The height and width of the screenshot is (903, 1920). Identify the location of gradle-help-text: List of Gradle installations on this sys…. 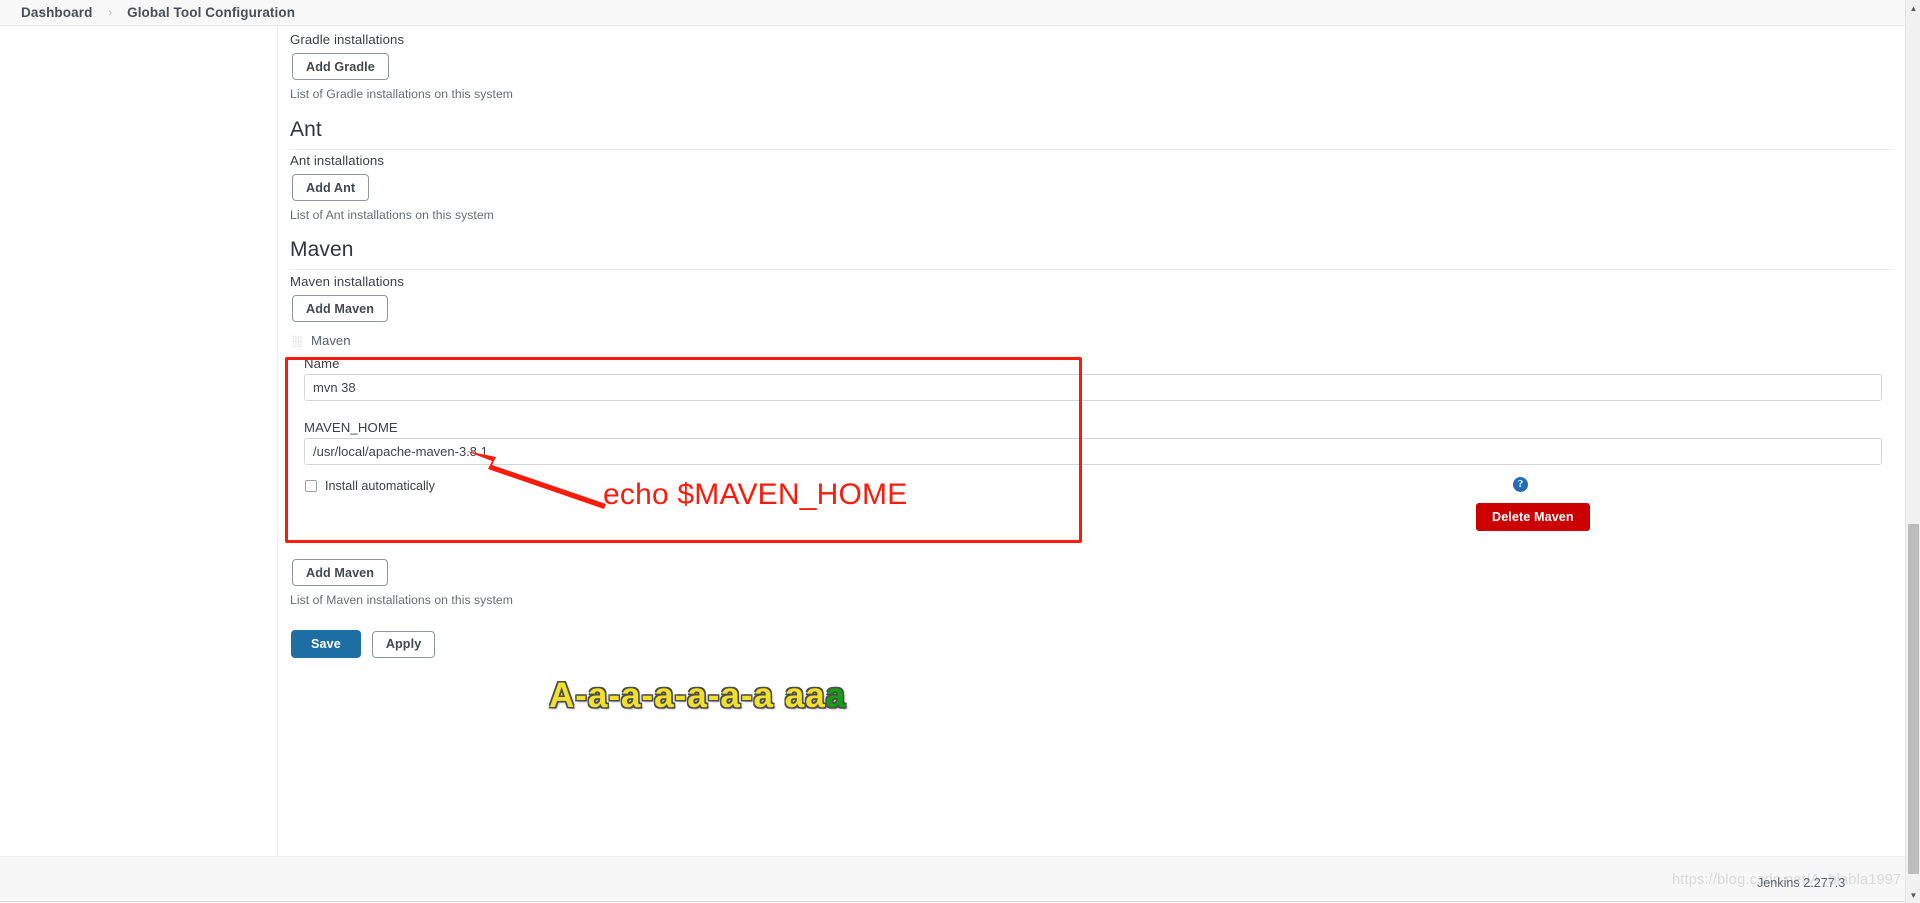
(401, 94).